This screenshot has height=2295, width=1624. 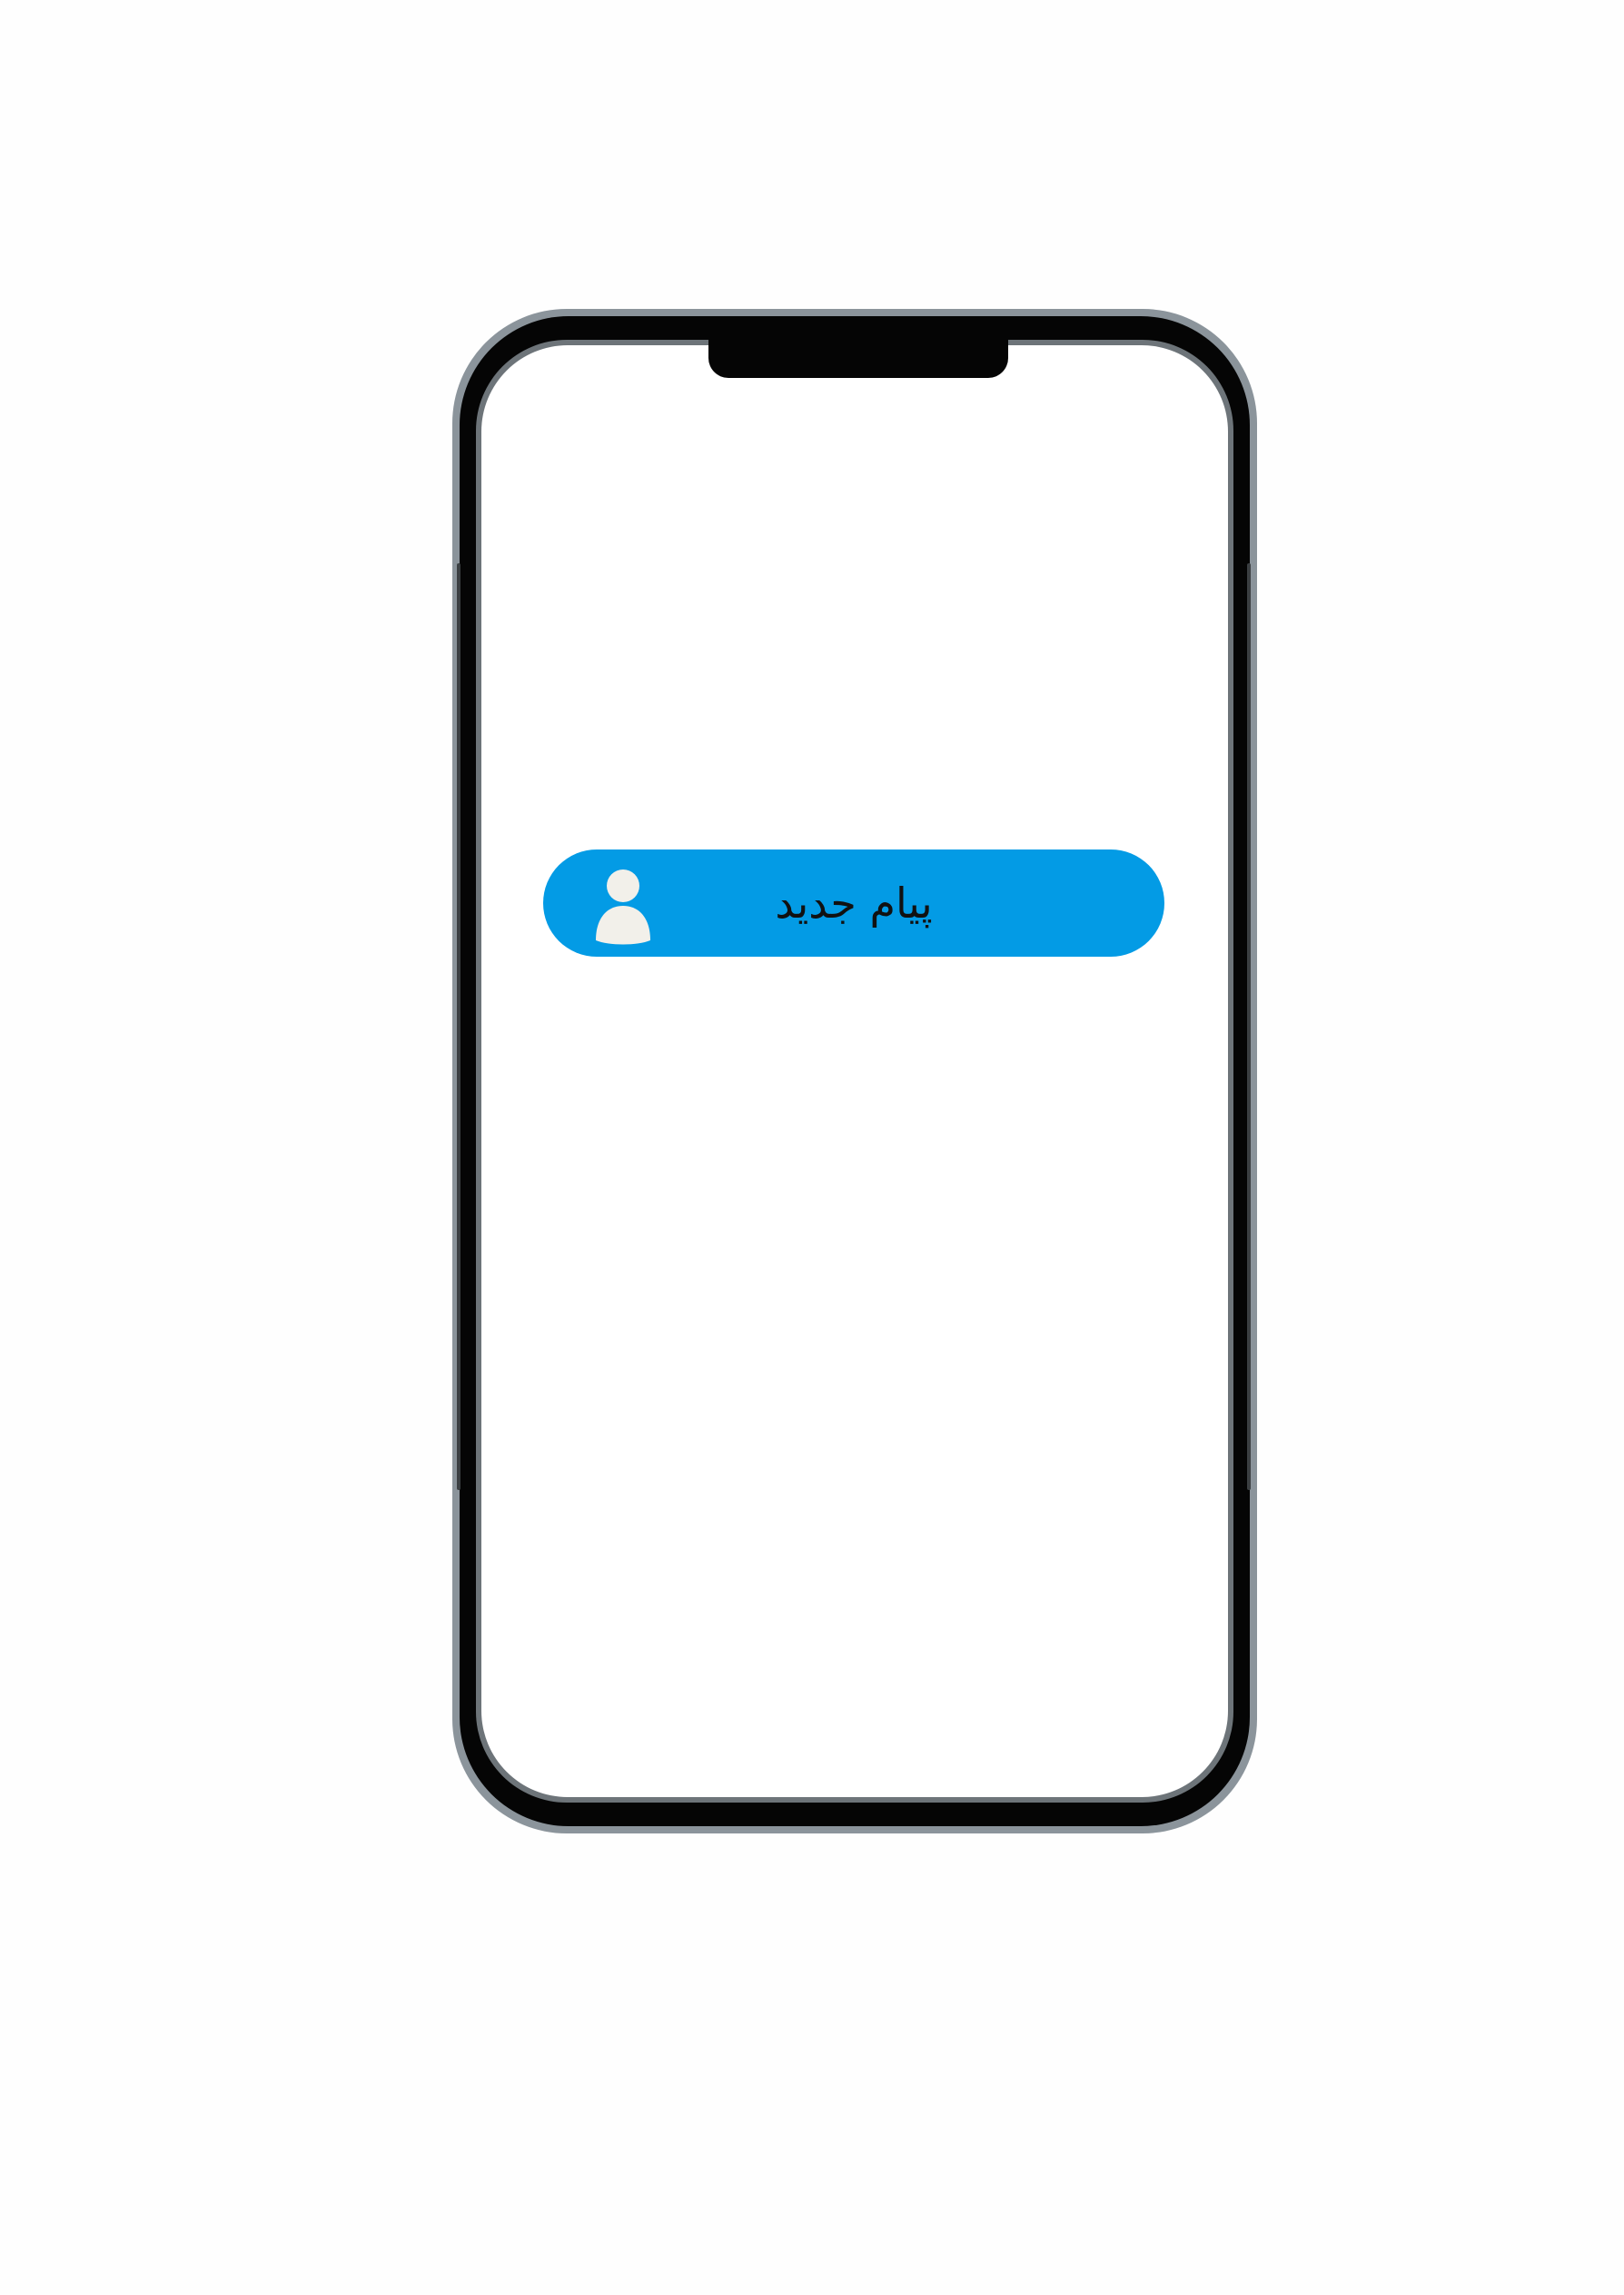 I want to click on notification-text: پیام جدید, so click(x=854, y=904).